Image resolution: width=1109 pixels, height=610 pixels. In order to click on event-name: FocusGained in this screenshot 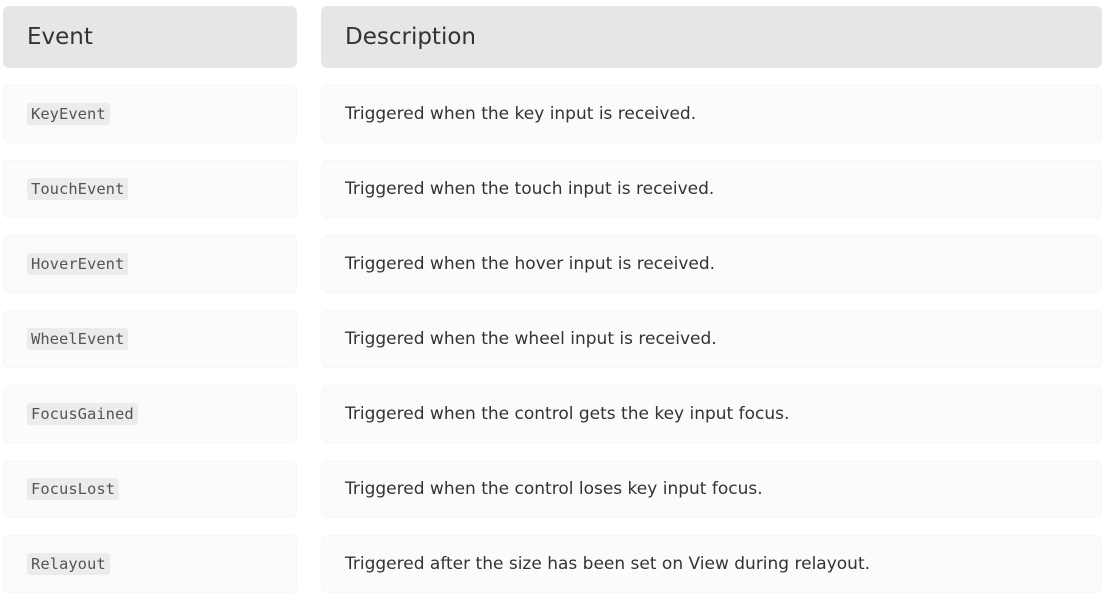, I will do `click(82, 414)`.